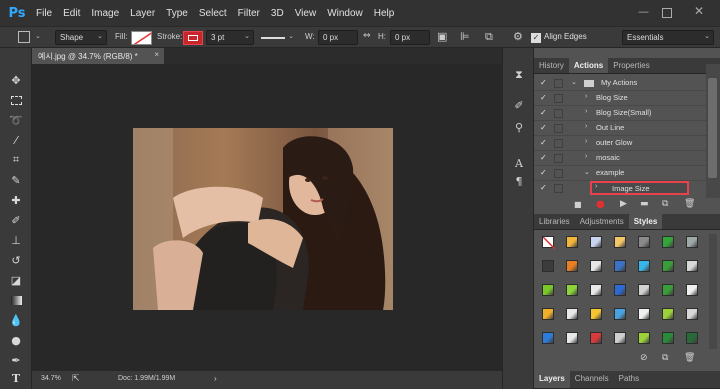 Image resolution: width=720 pixels, height=389 pixels. What do you see at coordinates (602, 221) in the screenshot?
I see `tab-adjustments: Adjustments` at bounding box center [602, 221].